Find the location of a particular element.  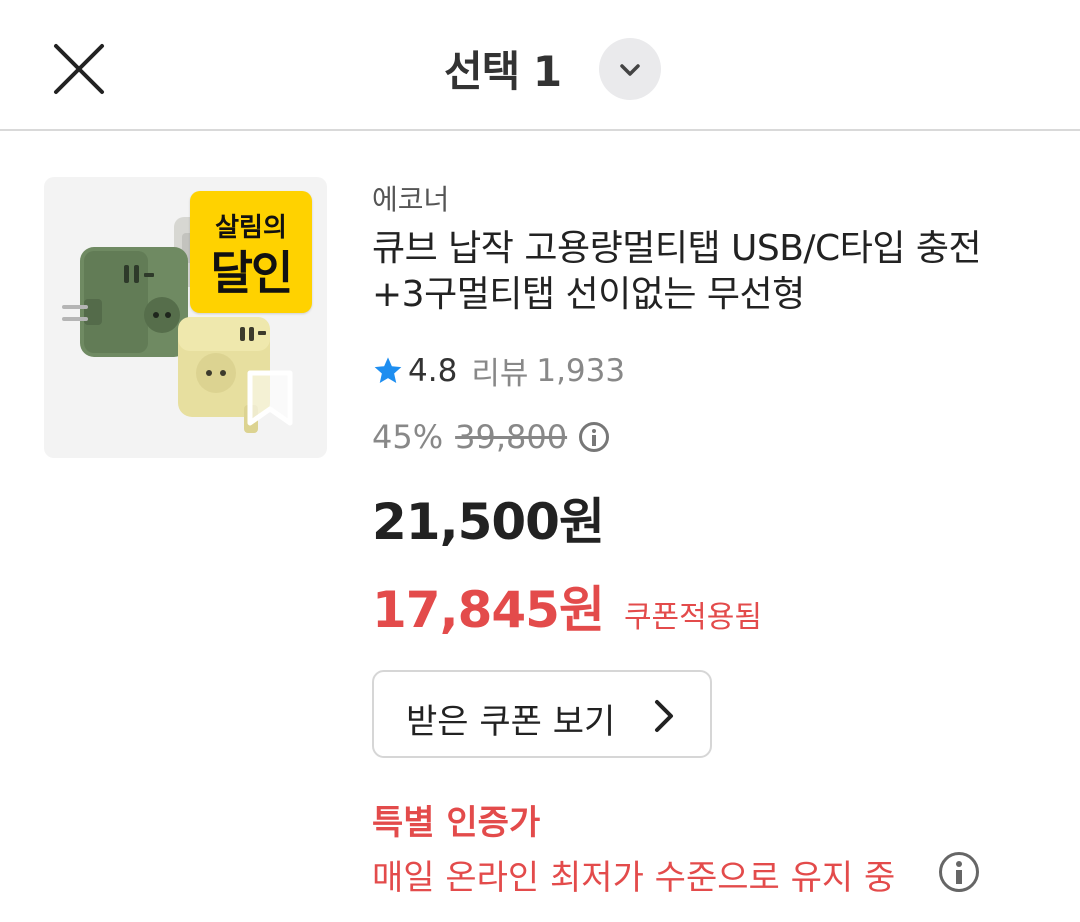

page-title: 선택 1 is located at coordinates (503, 71).